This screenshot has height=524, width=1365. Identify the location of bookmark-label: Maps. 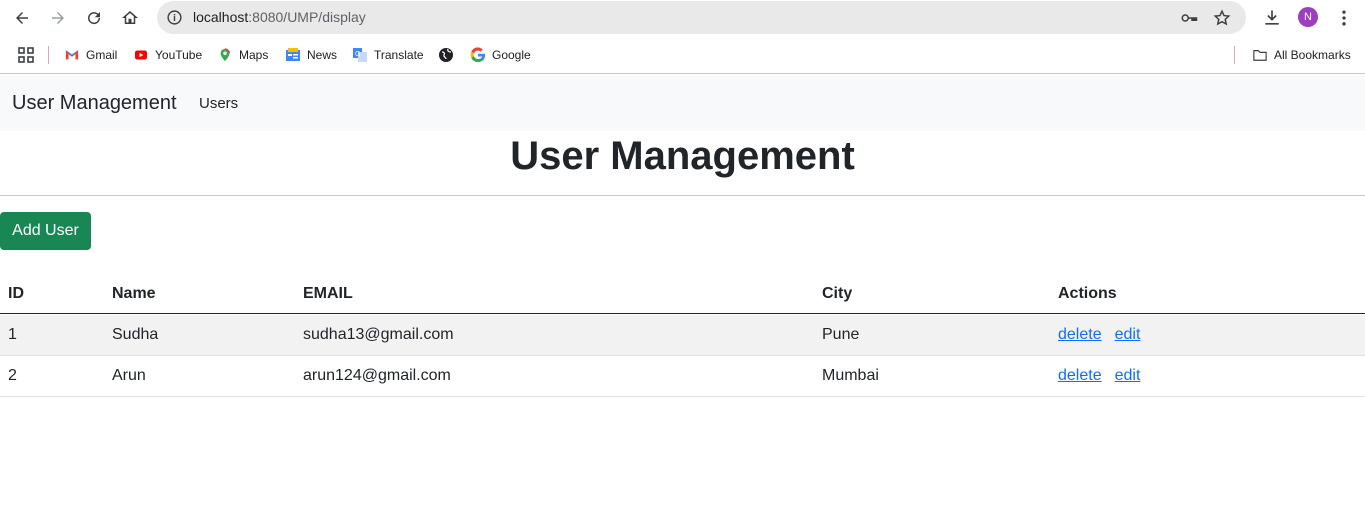
(254, 55).